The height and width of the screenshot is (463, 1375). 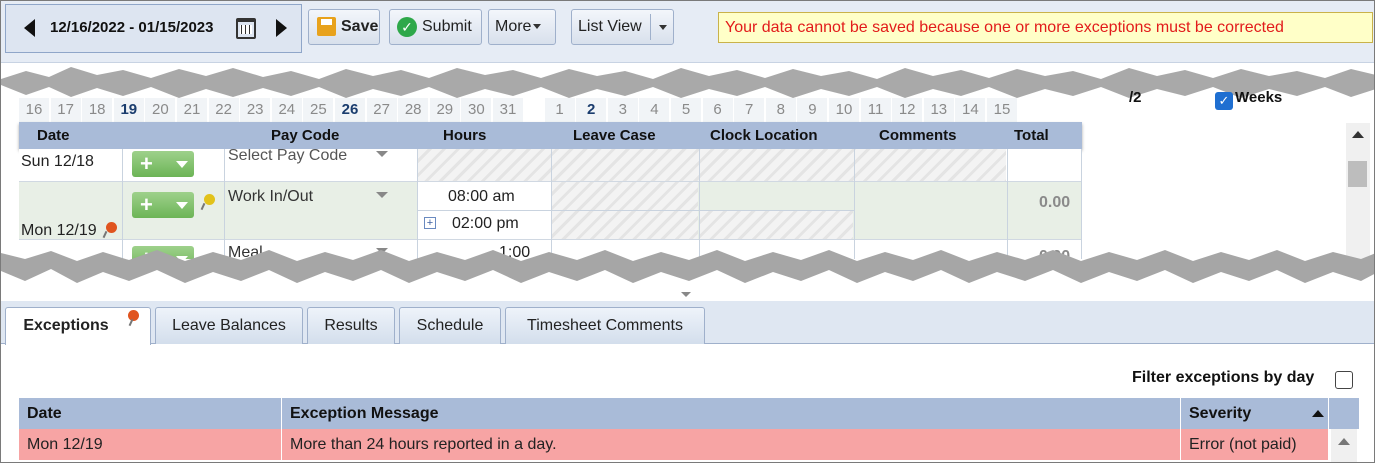 I want to click on time-in: 08:00 am, so click(x=481, y=197).